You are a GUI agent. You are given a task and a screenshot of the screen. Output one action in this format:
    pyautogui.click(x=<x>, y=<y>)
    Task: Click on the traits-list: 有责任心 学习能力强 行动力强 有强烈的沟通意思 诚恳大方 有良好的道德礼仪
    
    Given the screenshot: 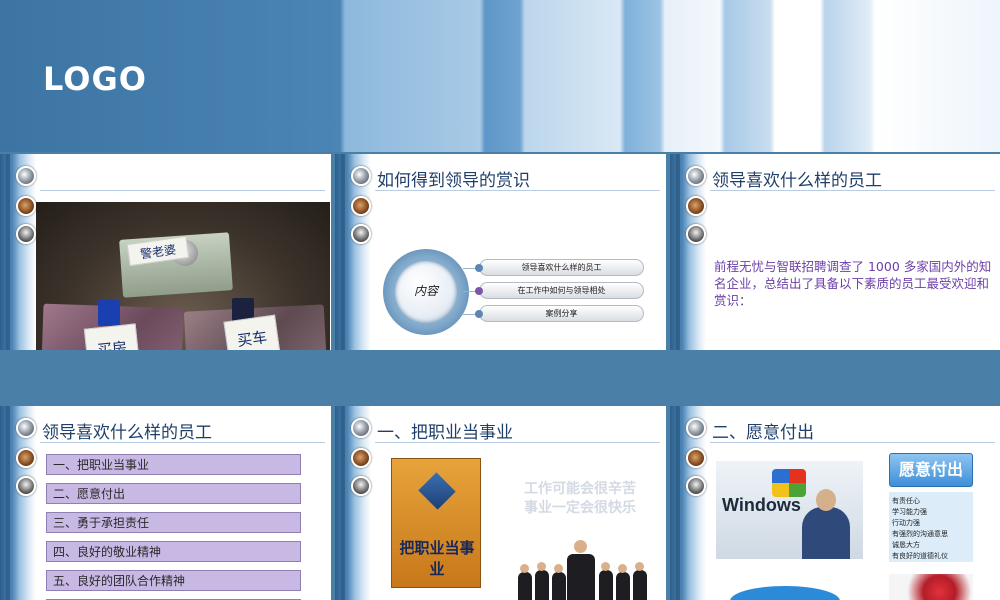 What is the action you would take?
    pyautogui.click(x=931, y=527)
    